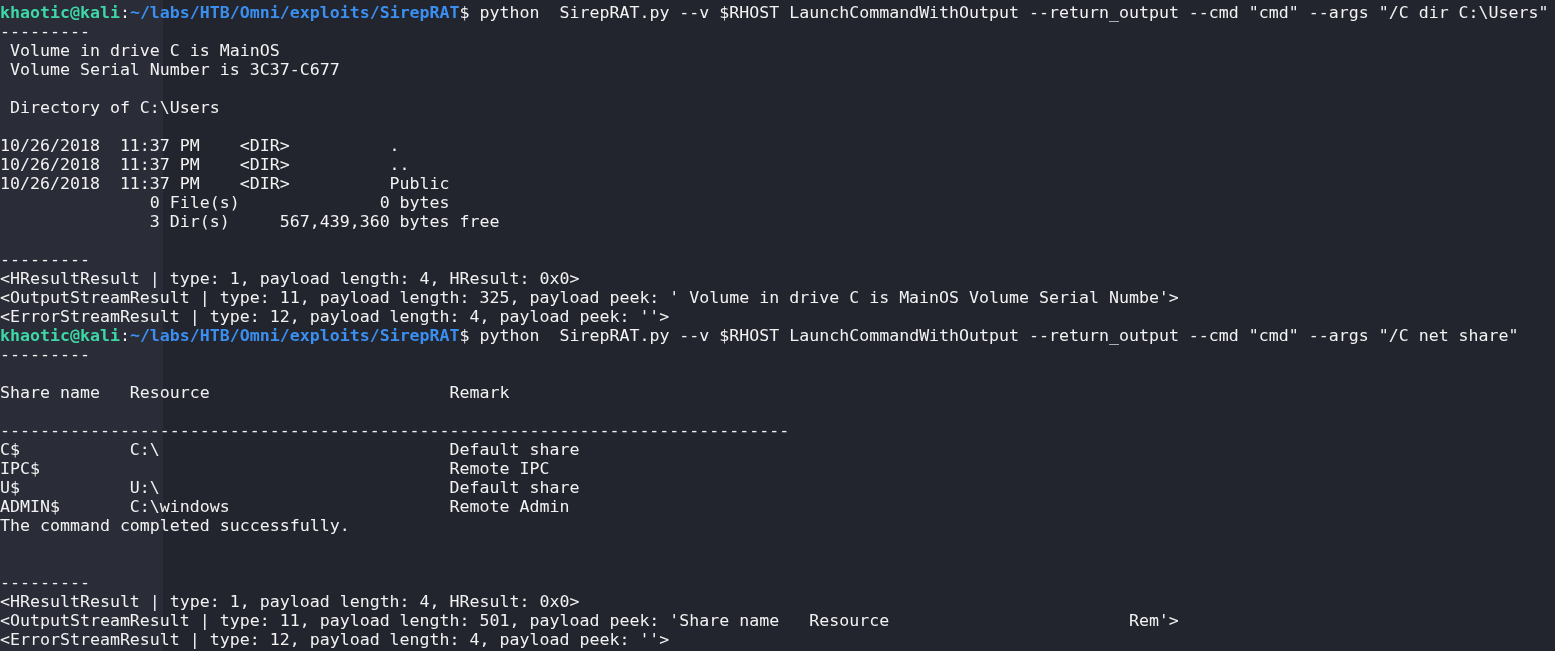 The image size is (1555, 651). Describe the element at coordinates (275, 468) in the screenshot. I see `output-line: IPC$ Remote IPC` at that location.